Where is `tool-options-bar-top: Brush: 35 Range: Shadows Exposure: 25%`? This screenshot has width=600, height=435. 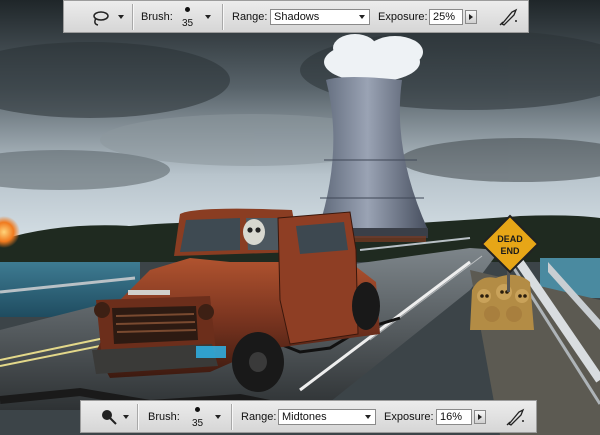
tool-options-bar-top: Brush: 35 Range: Shadows Exposure: 25% is located at coordinates (296, 16).